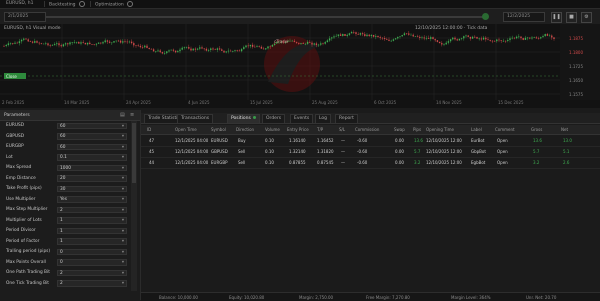 This screenshot has width=600, height=301. Describe the element at coordinates (298, 129) in the screenshot. I see `column-header: Entry Price` at that location.